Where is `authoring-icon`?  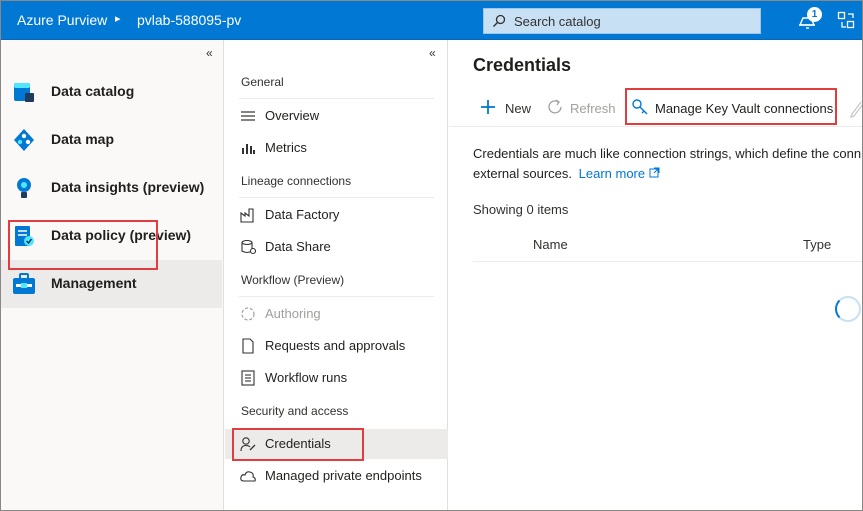 authoring-icon is located at coordinates (248, 314).